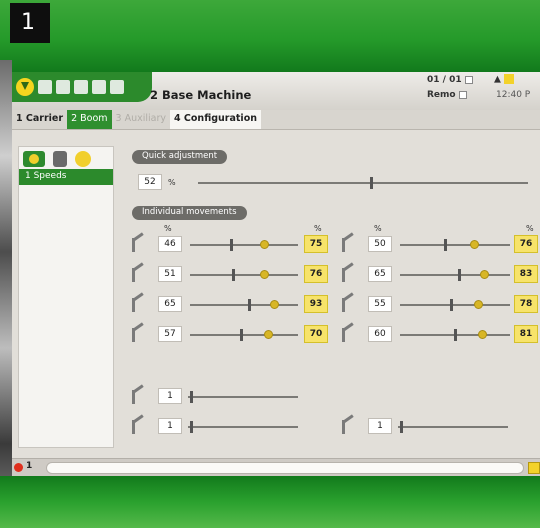 This screenshot has width=540, height=528. I want to click on tab-boom: 2 Boom, so click(89, 119).